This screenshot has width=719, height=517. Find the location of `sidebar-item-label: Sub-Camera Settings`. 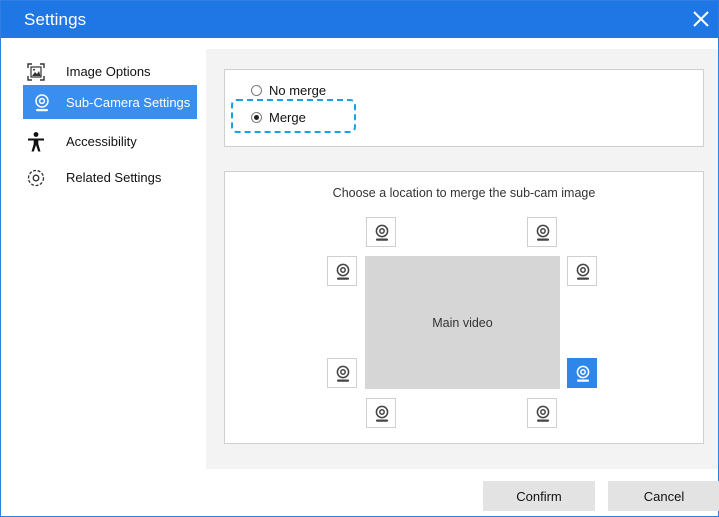

sidebar-item-label: Sub-Camera Settings is located at coordinates (128, 102).